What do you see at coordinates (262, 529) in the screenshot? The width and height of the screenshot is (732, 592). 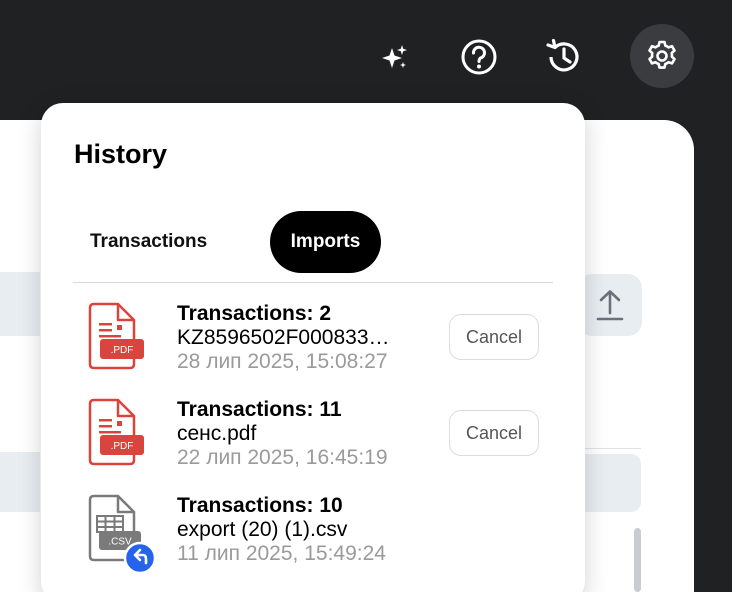 I see `item-filename: export (20) (1).csv` at bounding box center [262, 529].